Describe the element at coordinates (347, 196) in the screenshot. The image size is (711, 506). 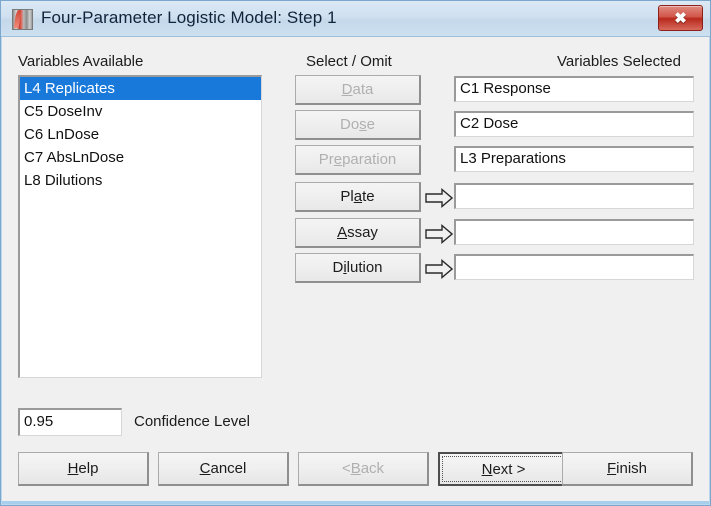
I see `button-label-prefix: Pl` at that location.